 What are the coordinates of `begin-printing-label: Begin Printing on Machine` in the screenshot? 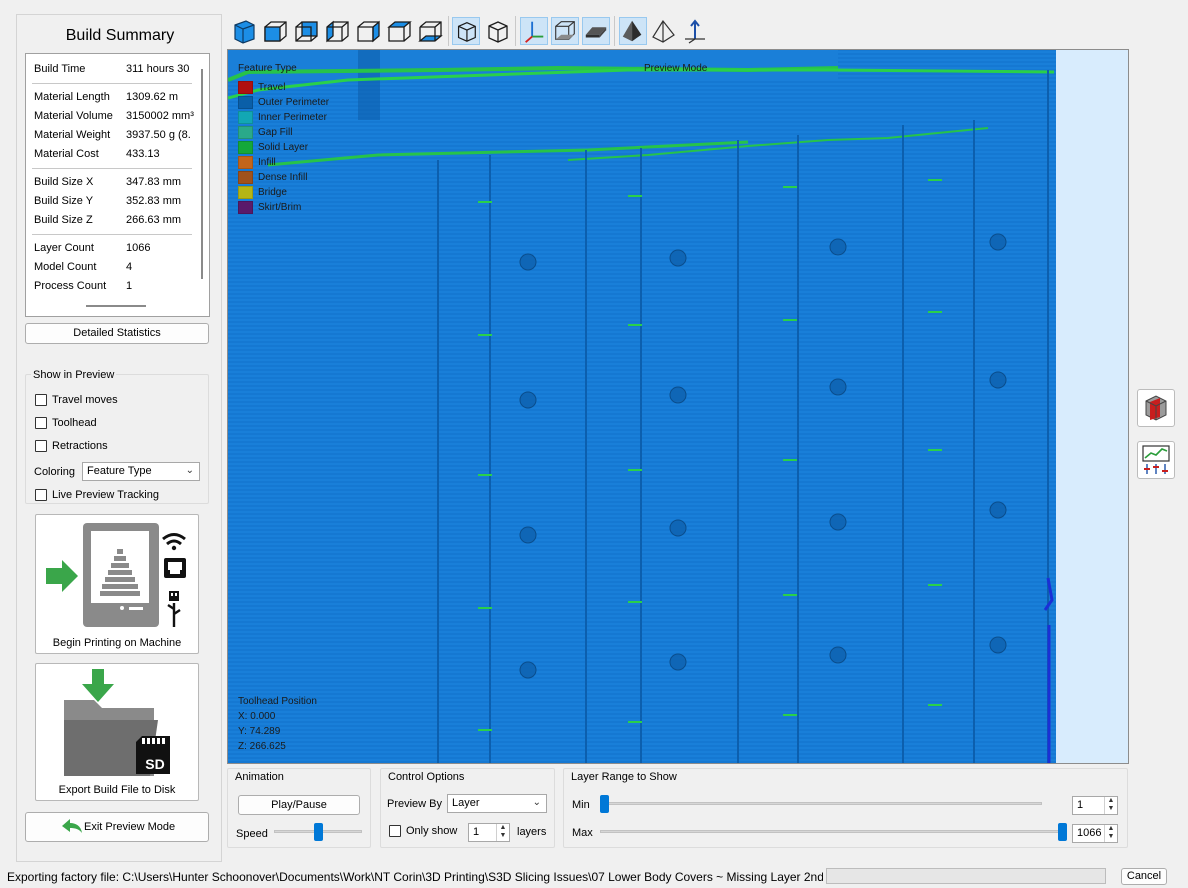 It's located at (117, 643).